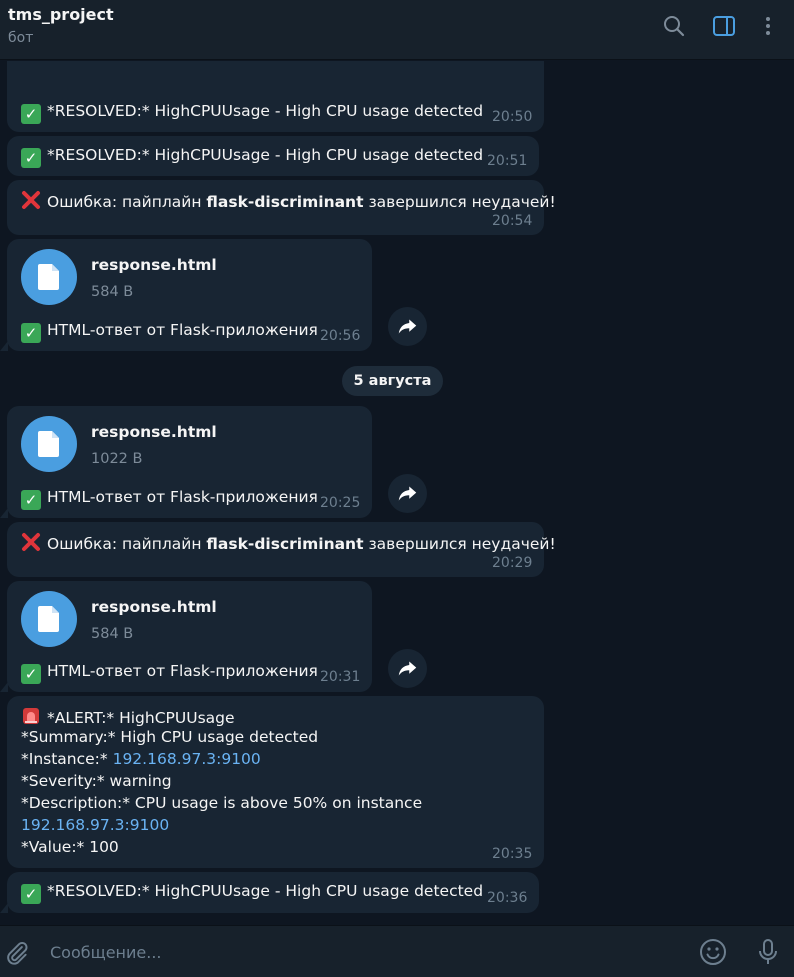 The image size is (794, 977). What do you see at coordinates (340, 677) in the screenshot?
I see `message-time: 20:31` at bounding box center [340, 677].